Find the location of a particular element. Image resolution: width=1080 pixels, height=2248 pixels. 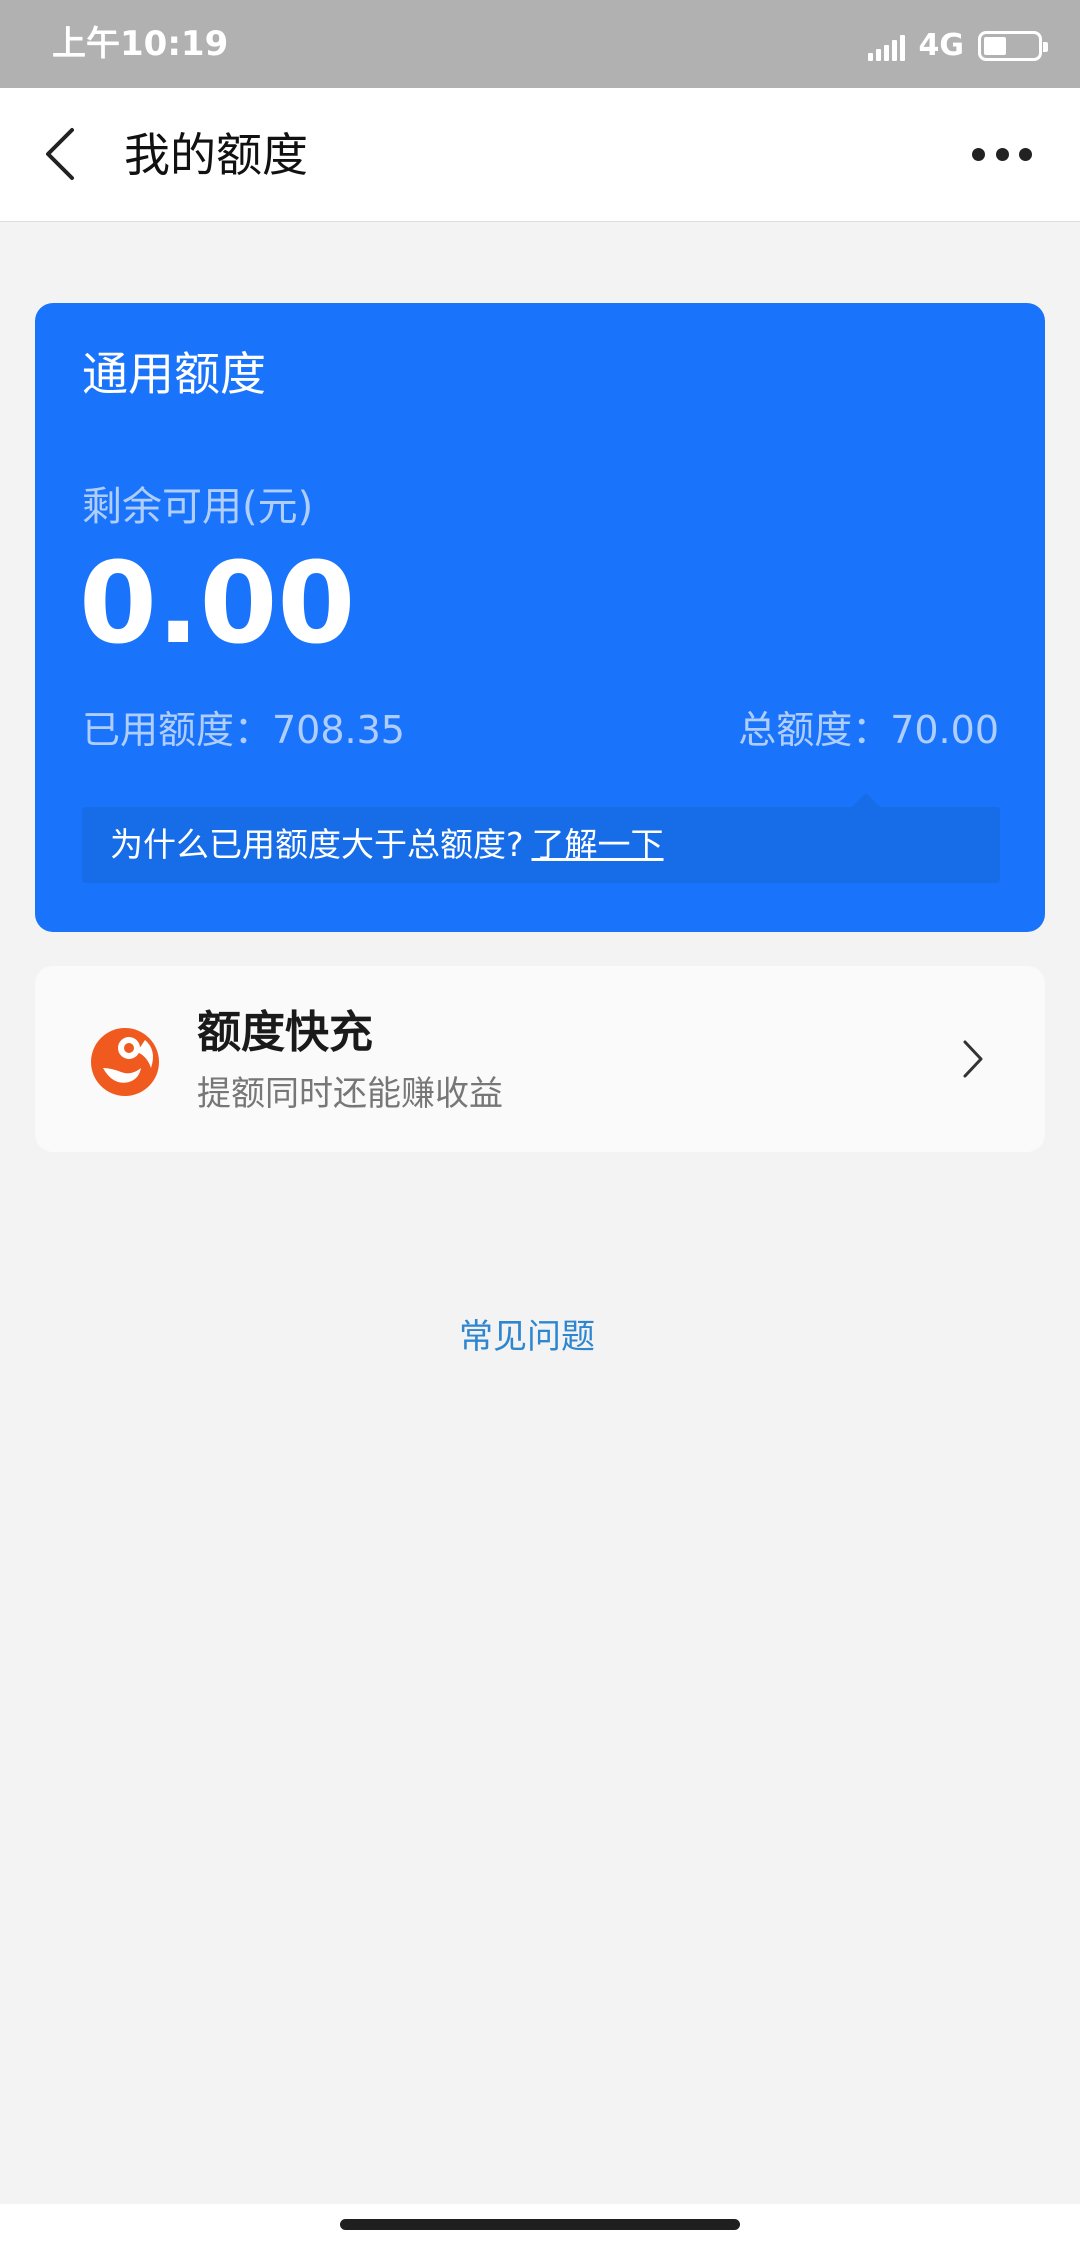

tip-text: 为什么已用额度大于总额度? is located at coordinates (317, 844).